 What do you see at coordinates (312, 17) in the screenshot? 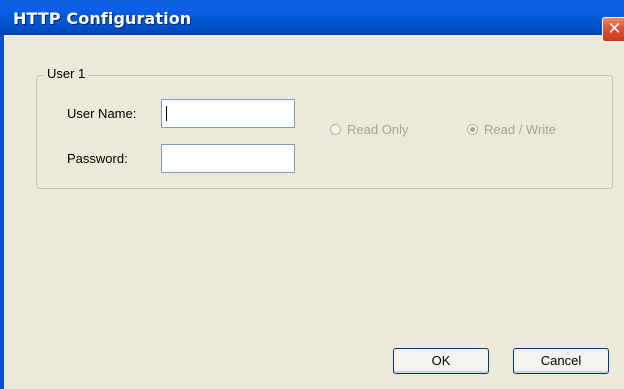
I see `title-bar: HTTP Configuration` at bounding box center [312, 17].